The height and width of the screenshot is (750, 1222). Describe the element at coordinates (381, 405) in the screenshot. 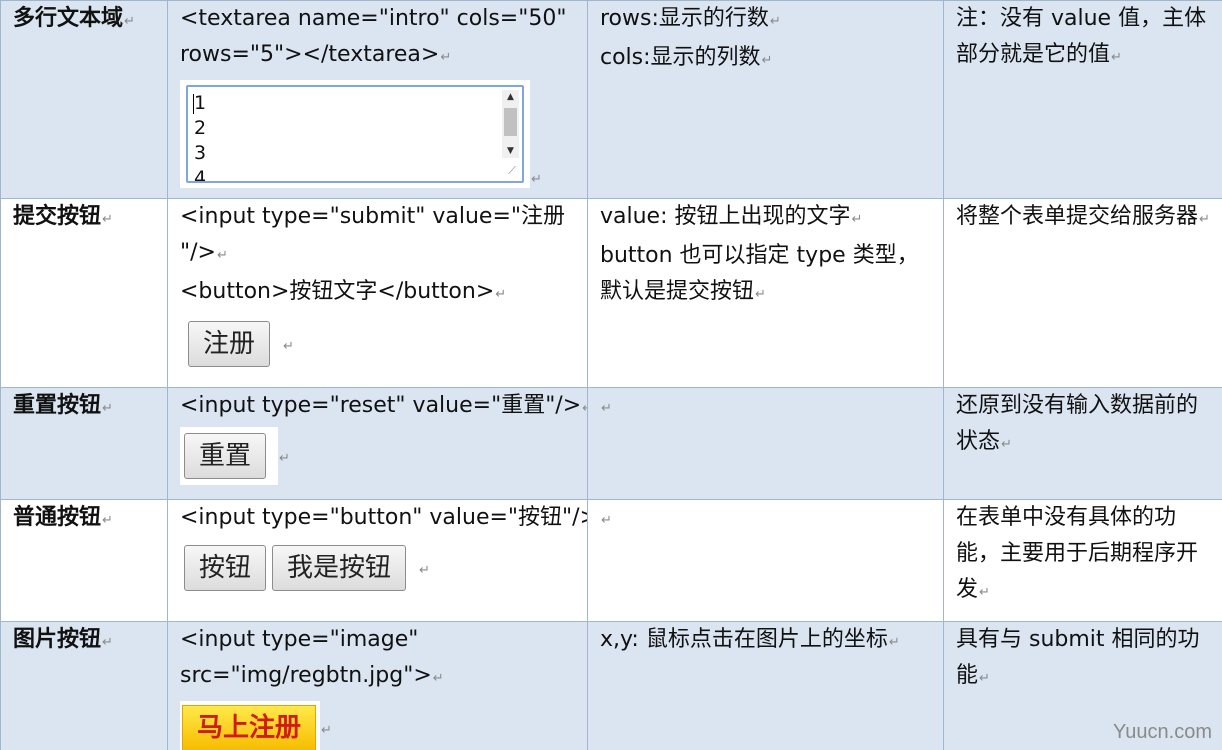

I see `code-line: <input type="reset" value="重置"/>` at that location.